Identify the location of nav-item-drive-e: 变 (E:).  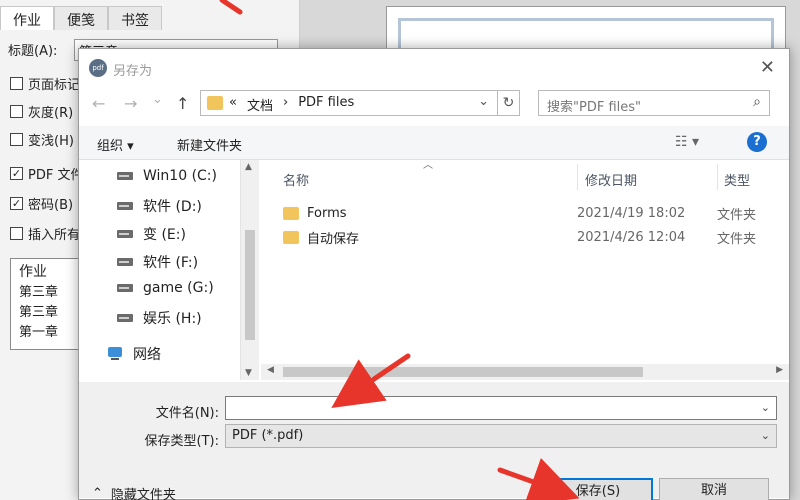
(151, 234).